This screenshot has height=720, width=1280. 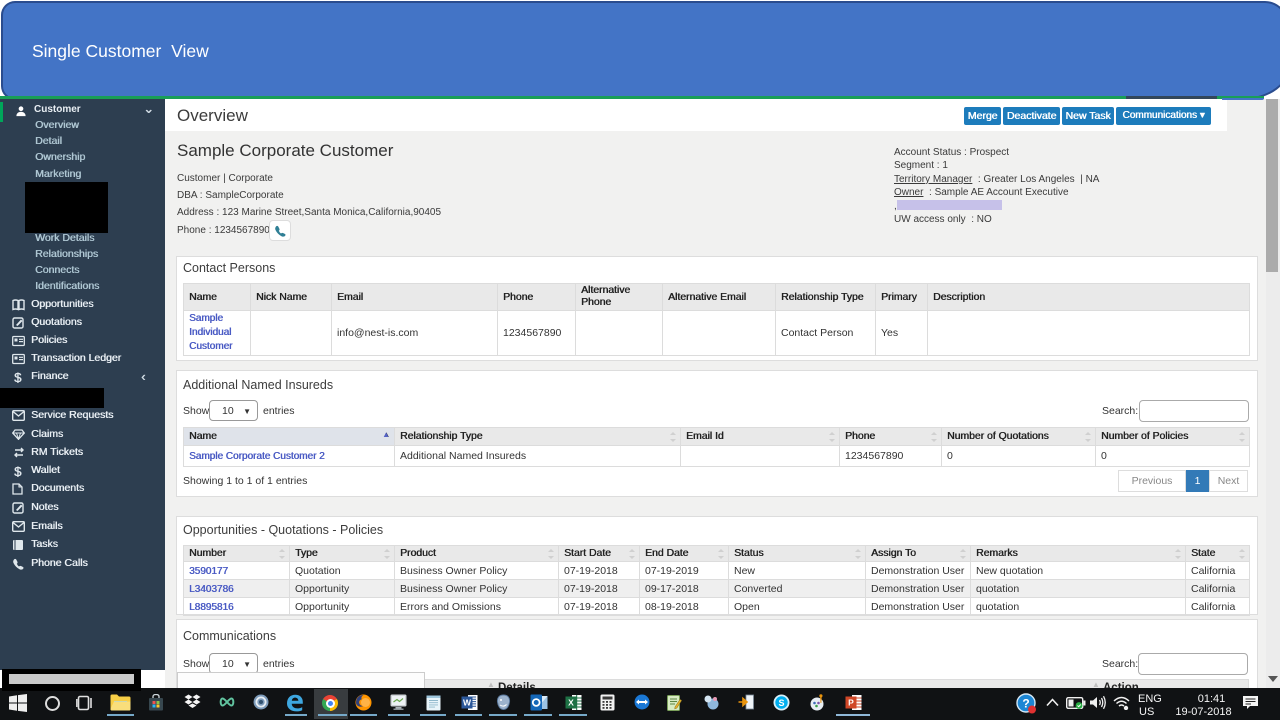 What do you see at coordinates (467, 703) in the screenshot?
I see `svg-text: W` at bounding box center [467, 703].